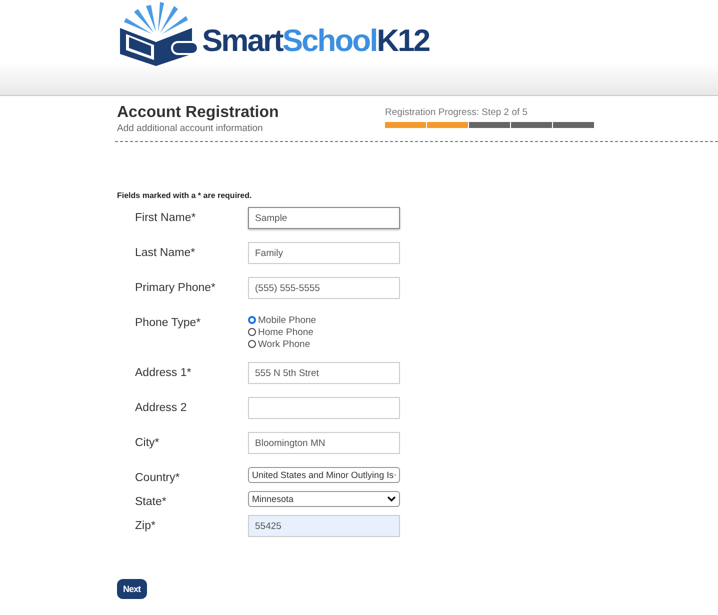  What do you see at coordinates (145, 526) in the screenshot?
I see `field-label: Zip*` at bounding box center [145, 526].